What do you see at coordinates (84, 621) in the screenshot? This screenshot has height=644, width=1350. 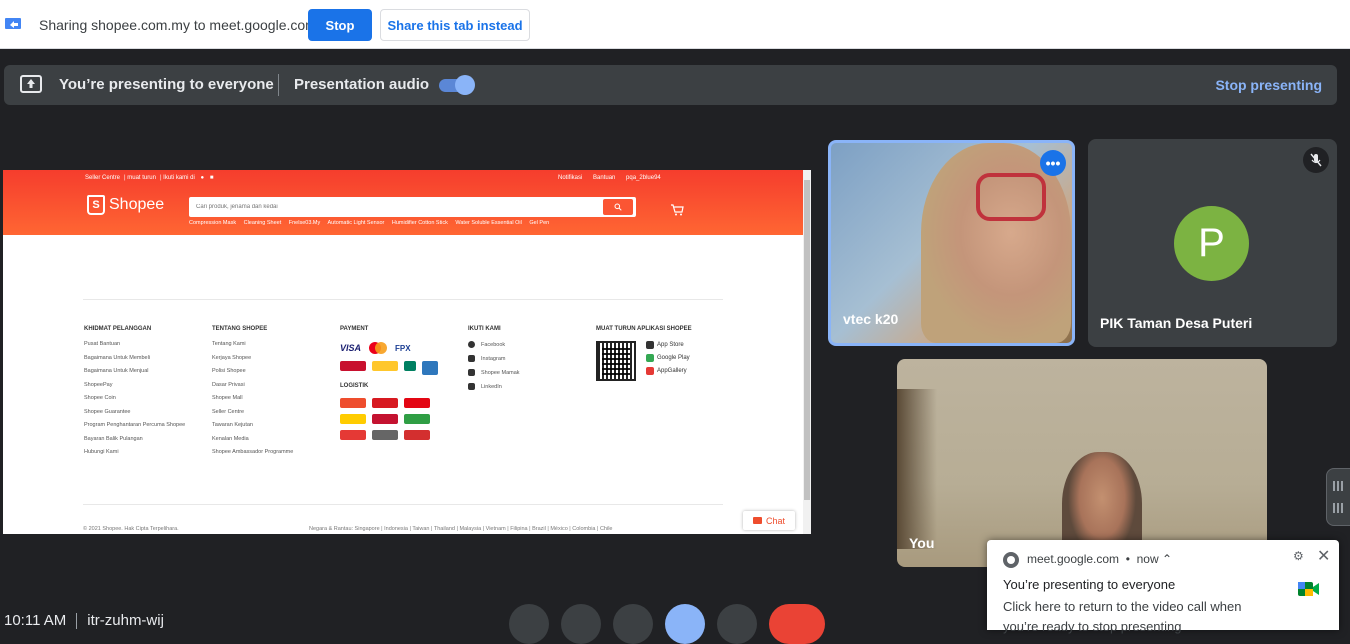 I see `meeting-details: 10:11 AM itr-zuhm-wij` at bounding box center [84, 621].